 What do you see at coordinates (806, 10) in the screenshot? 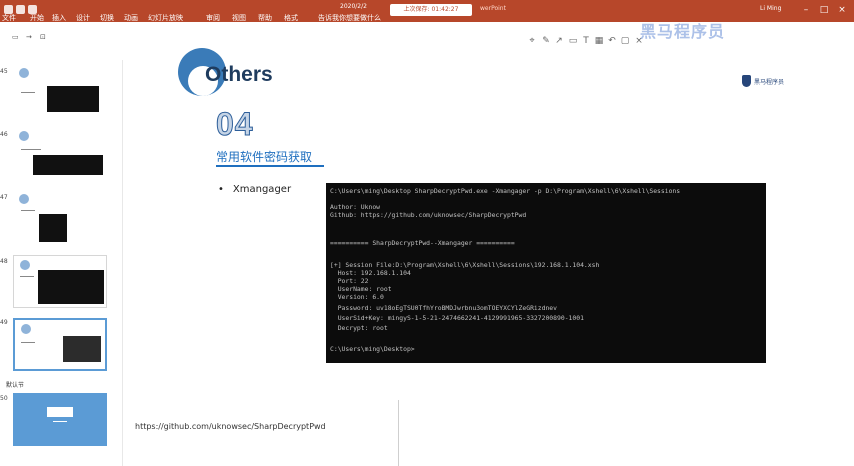
I see `minimize-icon: –` at bounding box center [806, 10].